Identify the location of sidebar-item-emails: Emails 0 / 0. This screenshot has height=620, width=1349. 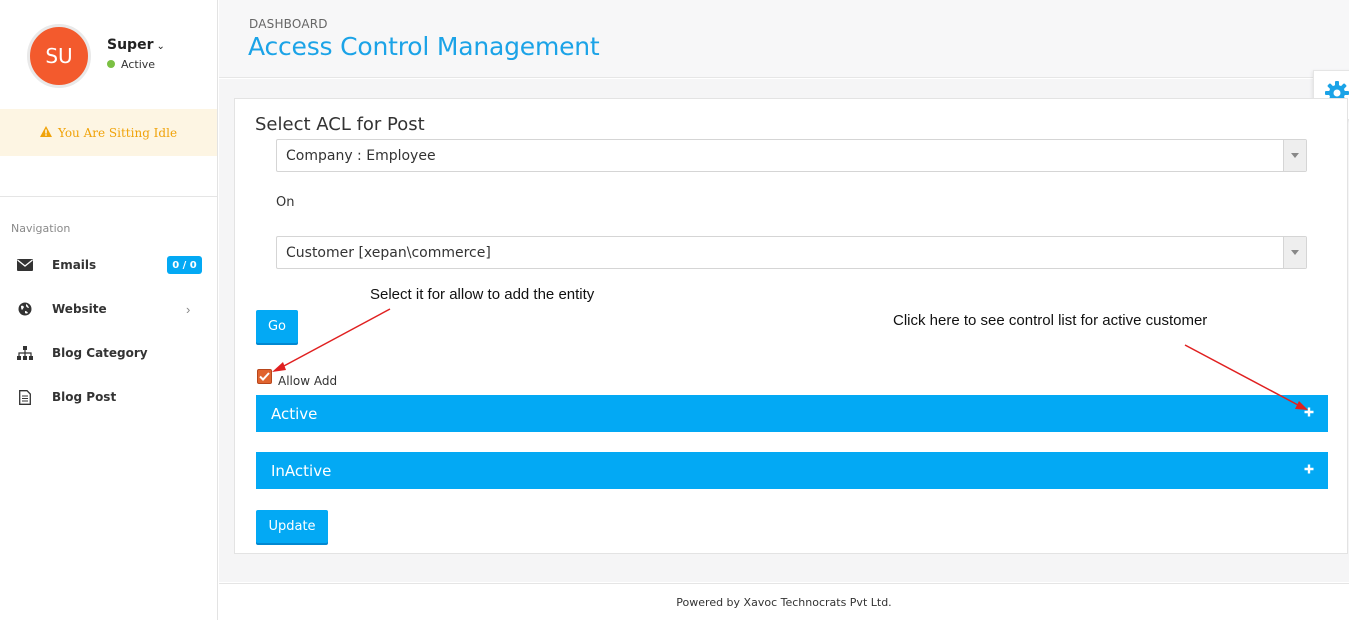
(108, 265).